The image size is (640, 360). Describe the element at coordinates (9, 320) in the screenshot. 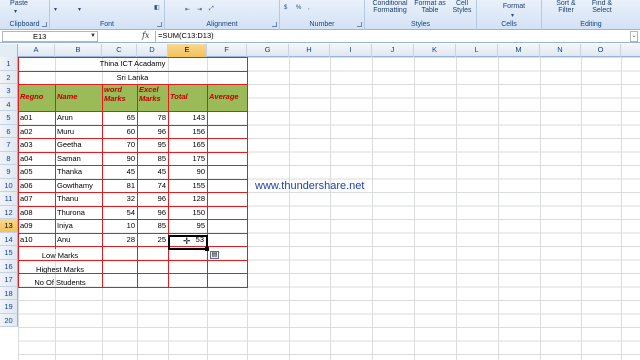

I see `row-header-20: 20` at that location.